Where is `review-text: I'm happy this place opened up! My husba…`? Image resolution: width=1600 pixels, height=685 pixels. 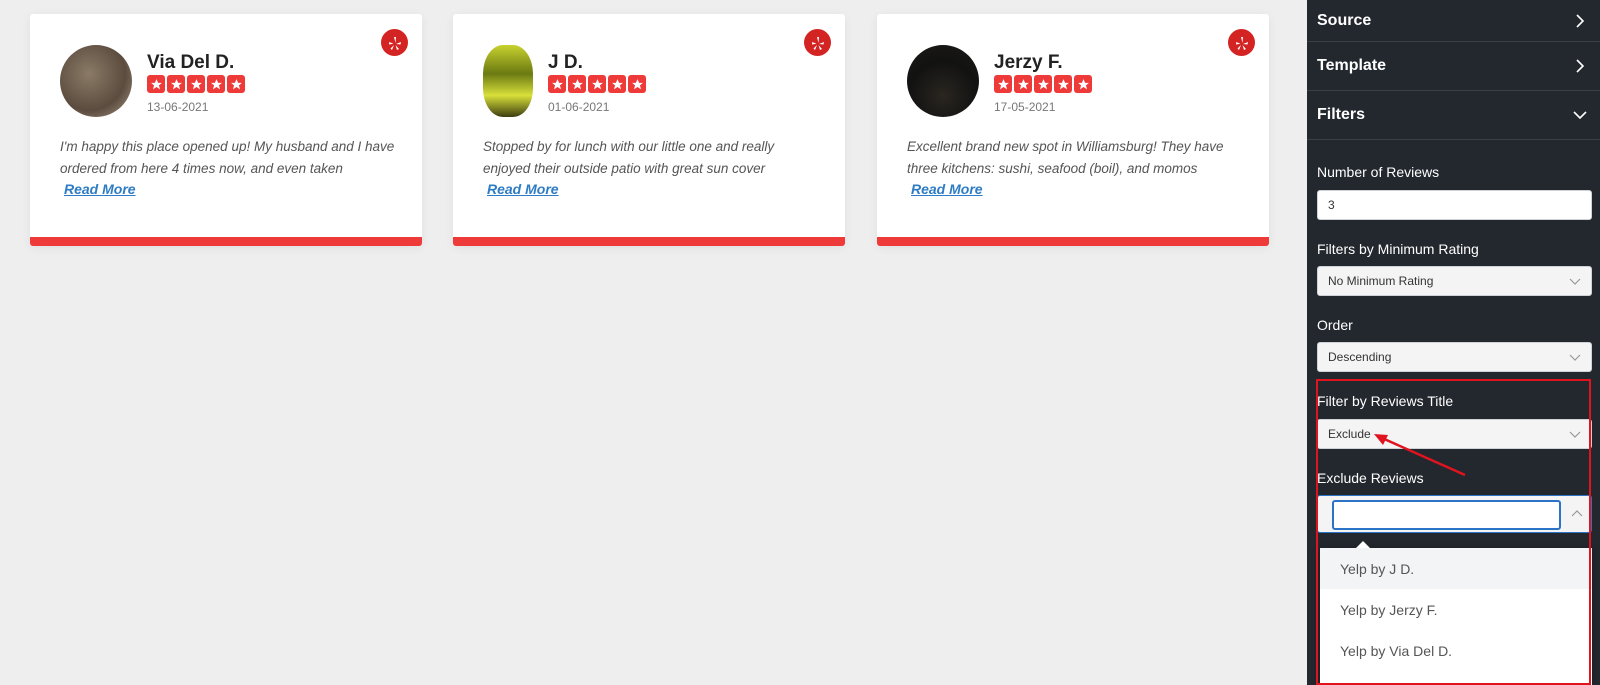 review-text: I'm happy this place opened up! My husba… is located at coordinates (227, 157).